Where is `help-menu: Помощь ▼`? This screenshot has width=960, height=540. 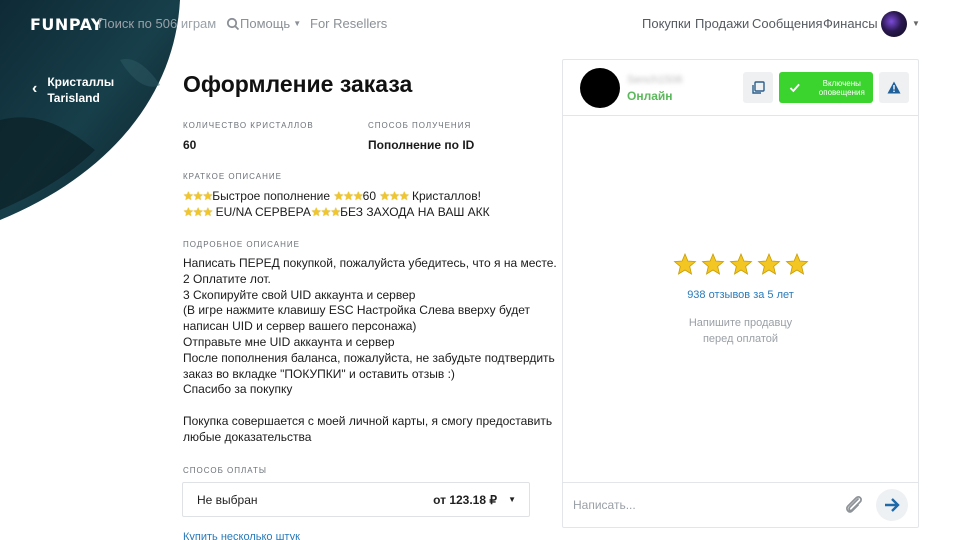 help-menu: Помощь ▼ is located at coordinates (270, 23).